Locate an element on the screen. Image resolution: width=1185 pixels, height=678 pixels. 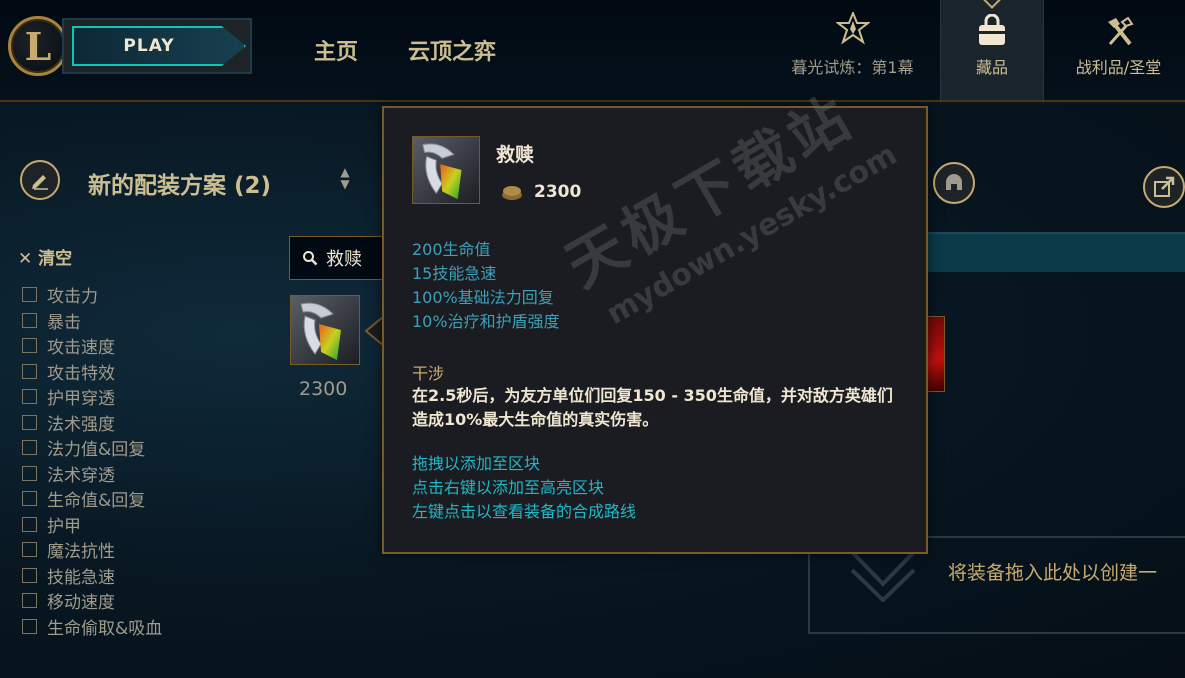
stat-line: 200生命值 is located at coordinates (451, 249).